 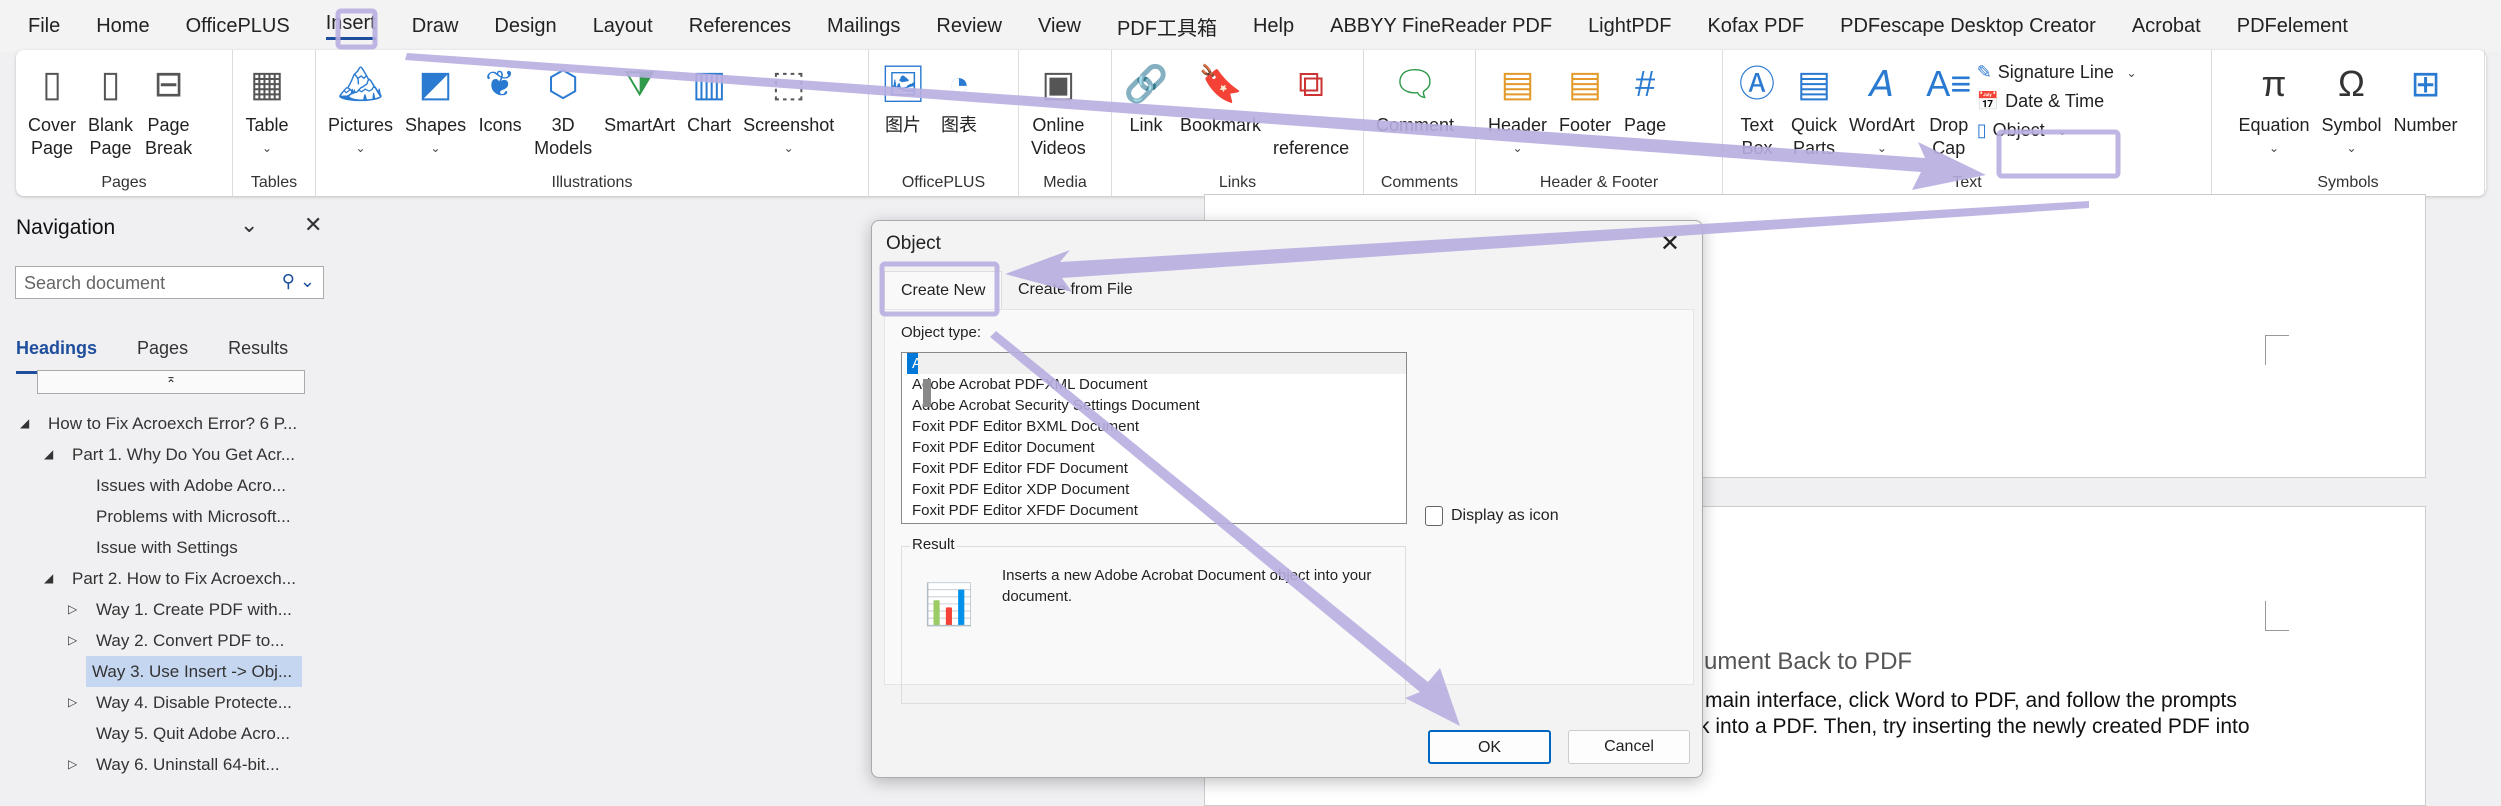 I want to click on tab-mailings: Mailings, so click(x=863, y=26).